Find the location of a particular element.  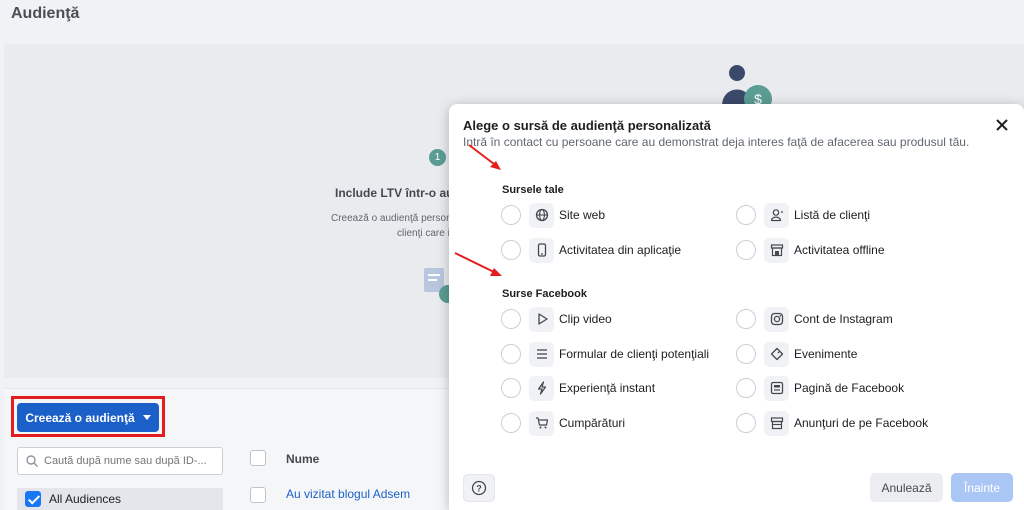

marketplace-icon is located at coordinates (776, 423).